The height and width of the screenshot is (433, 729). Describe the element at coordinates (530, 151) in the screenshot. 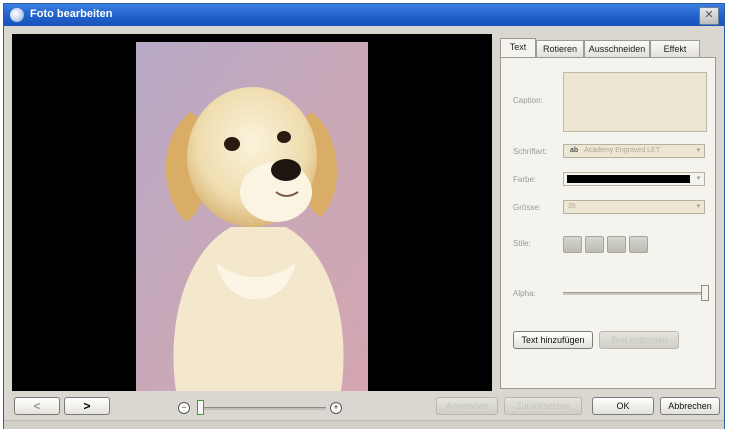

I see `font-label: Schriftart:` at that location.